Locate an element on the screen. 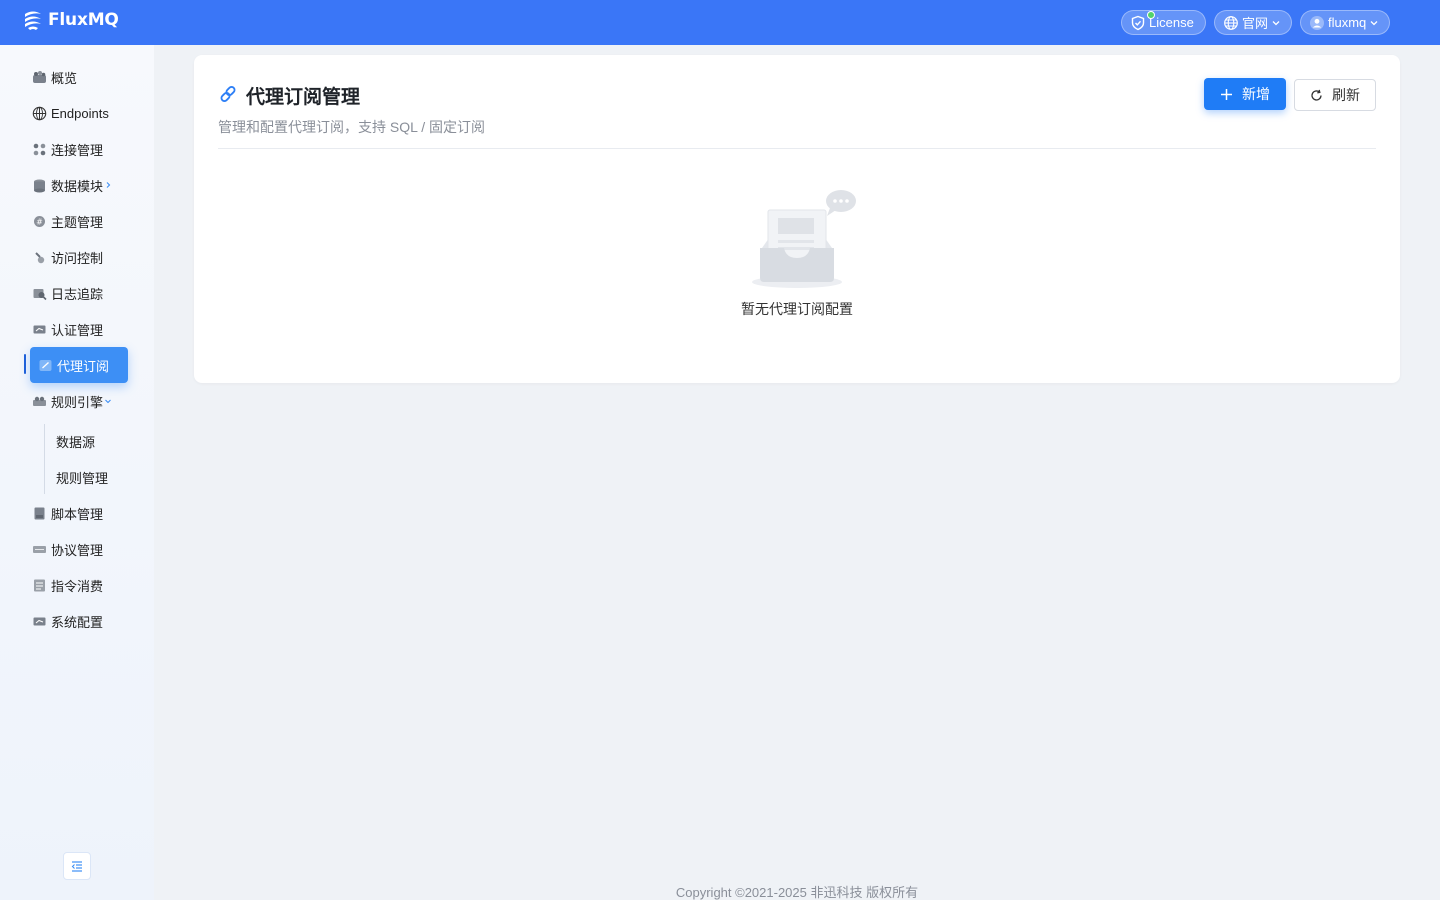  shield-icon is located at coordinates (1138, 22).